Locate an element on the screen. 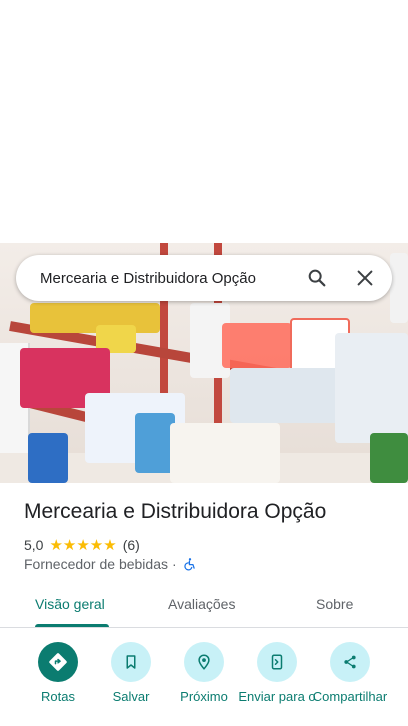 This screenshot has height=726, width=408. send-to-phone-icon is located at coordinates (277, 662).